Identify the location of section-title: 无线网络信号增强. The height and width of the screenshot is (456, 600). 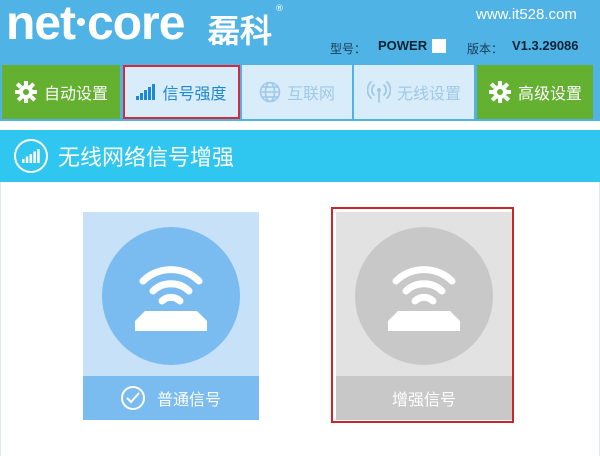
(146, 158).